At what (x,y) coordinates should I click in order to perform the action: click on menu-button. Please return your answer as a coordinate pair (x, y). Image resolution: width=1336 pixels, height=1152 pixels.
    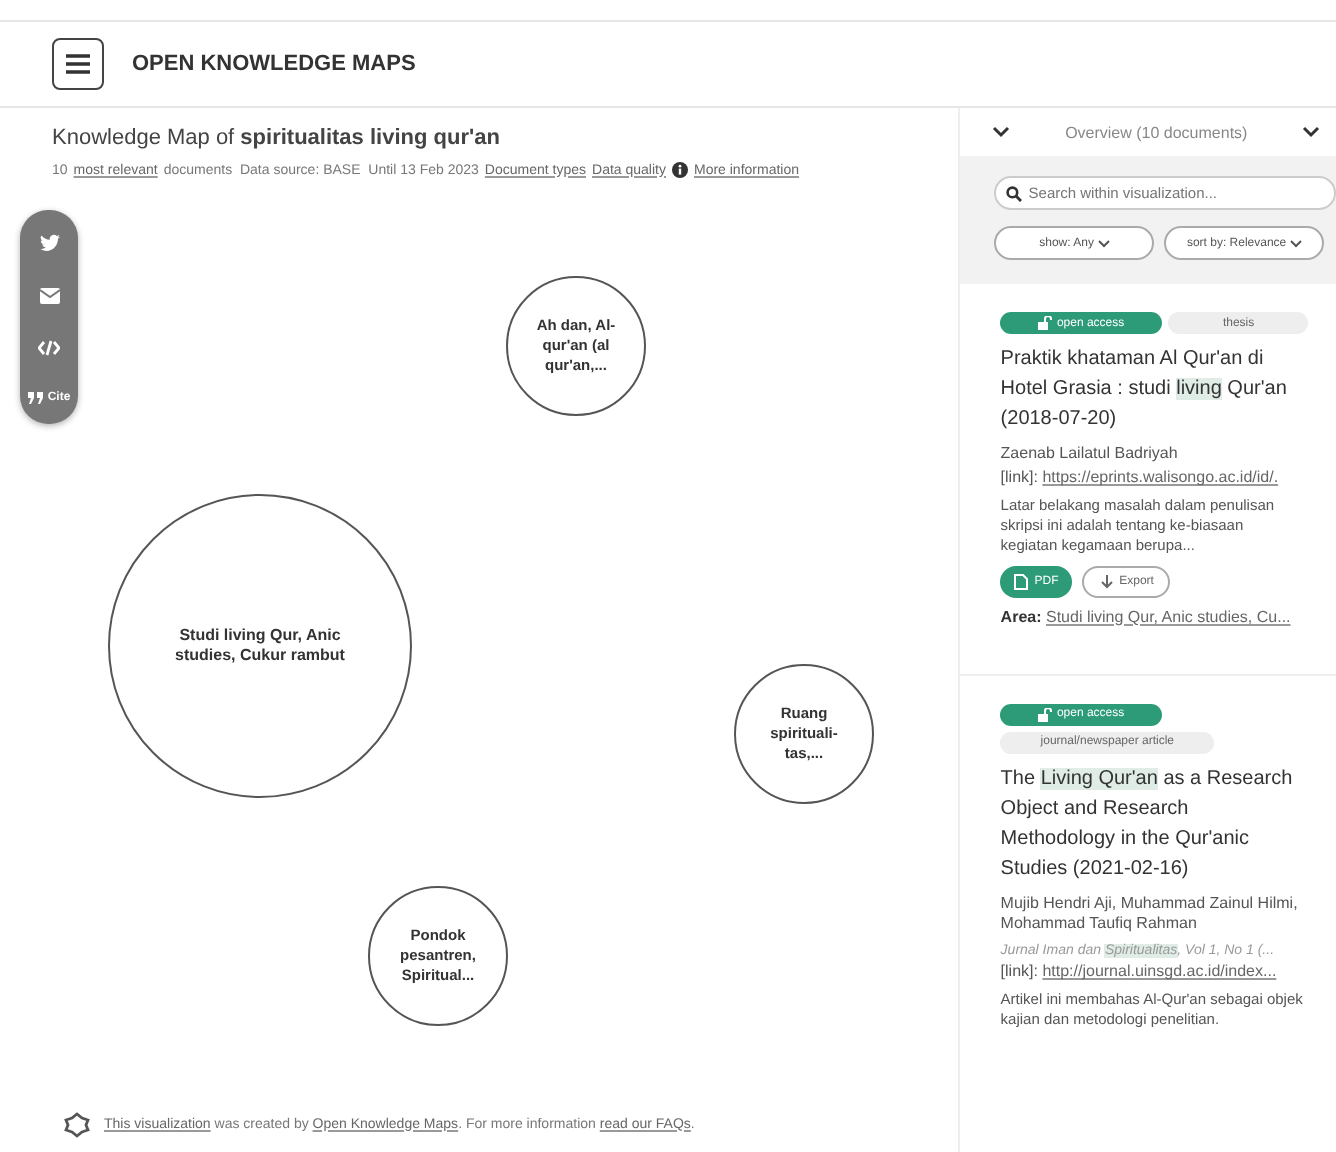
    Looking at the image, I should click on (78, 64).